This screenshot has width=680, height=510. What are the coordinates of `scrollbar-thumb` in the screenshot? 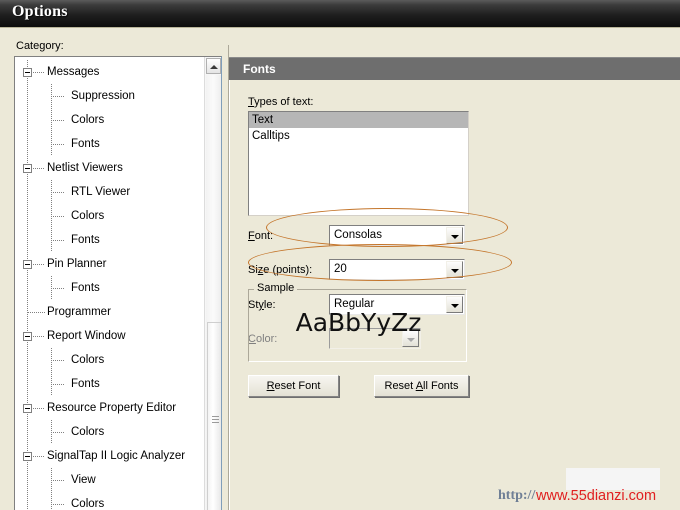 It's located at (214, 416).